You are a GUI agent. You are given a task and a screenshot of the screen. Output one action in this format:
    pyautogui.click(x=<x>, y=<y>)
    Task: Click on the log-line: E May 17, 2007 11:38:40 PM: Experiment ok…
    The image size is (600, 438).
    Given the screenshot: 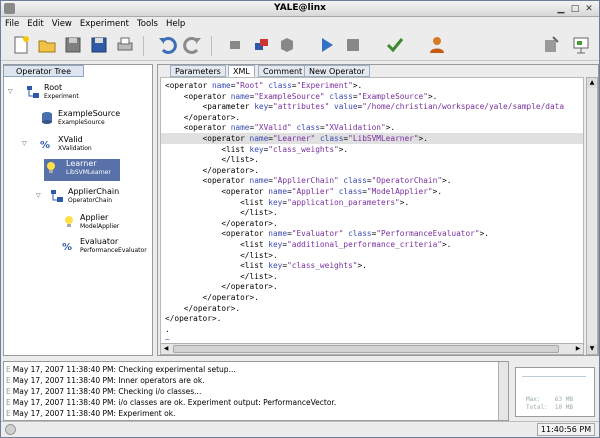 What is the action you would take?
    pyautogui.click(x=91, y=413)
    